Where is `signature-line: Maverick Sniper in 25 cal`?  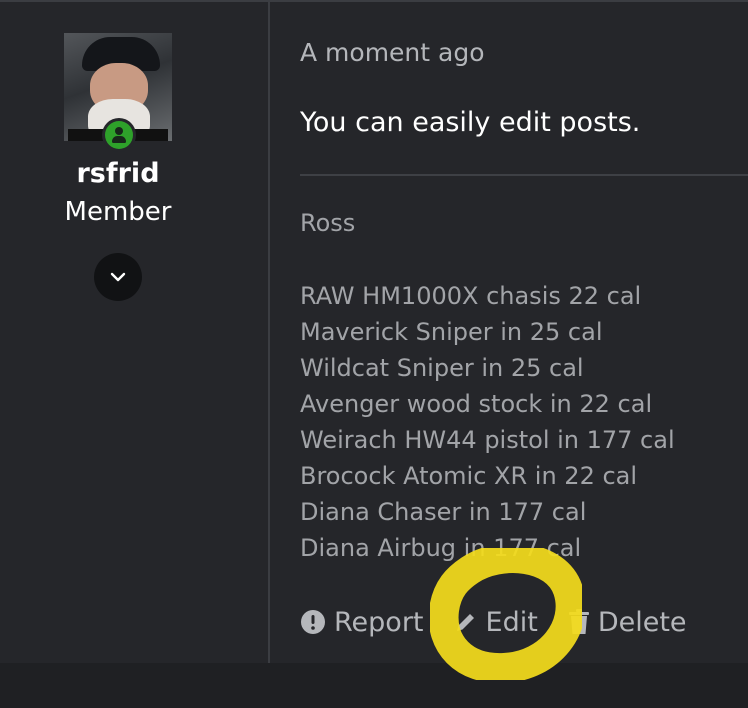
signature-line: Maverick Sniper in 25 cal is located at coordinates (451, 332).